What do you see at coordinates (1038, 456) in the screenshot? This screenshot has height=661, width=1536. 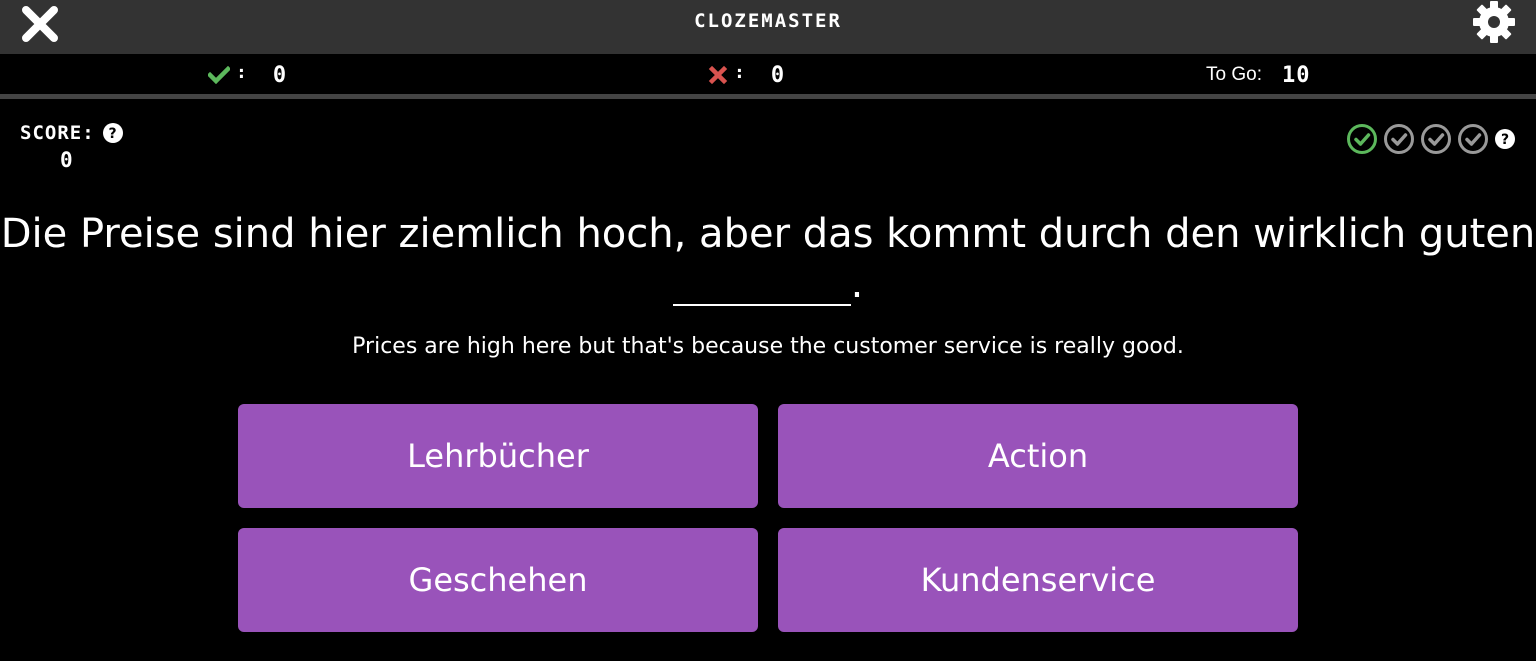 I see `answer-choice-button: Action` at bounding box center [1038, 456].